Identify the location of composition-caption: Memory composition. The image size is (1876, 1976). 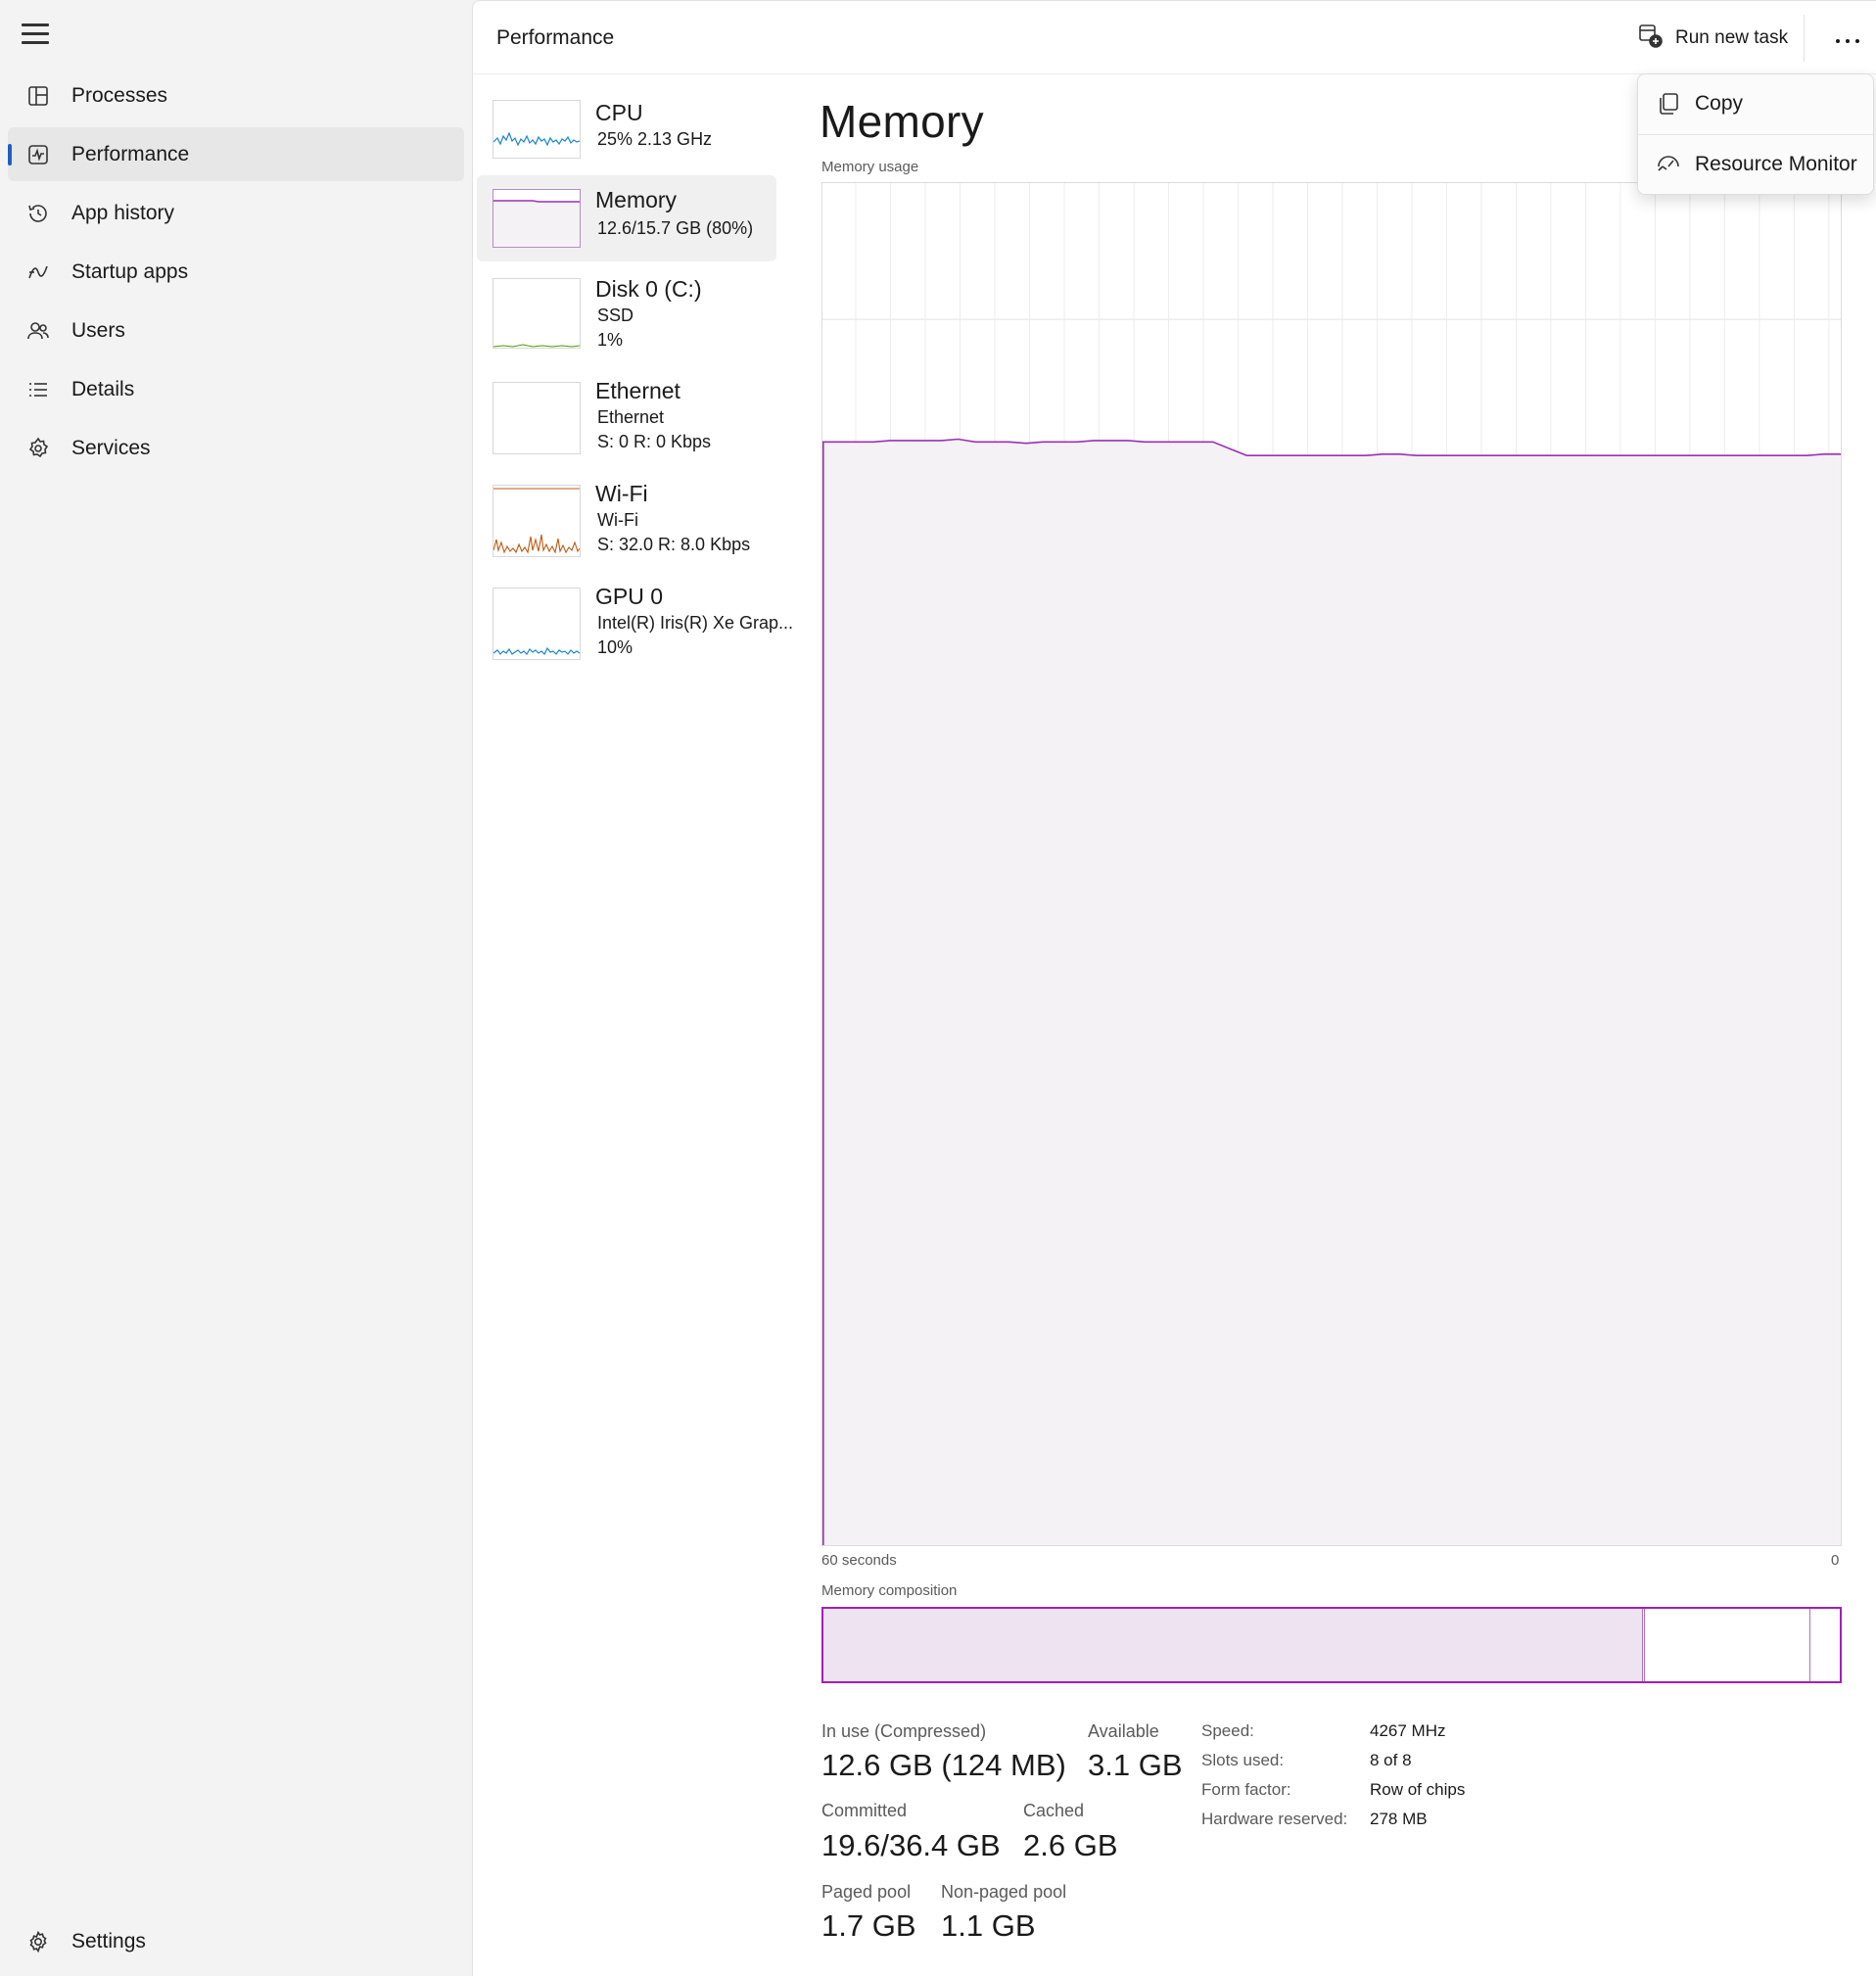
(889, 1590).